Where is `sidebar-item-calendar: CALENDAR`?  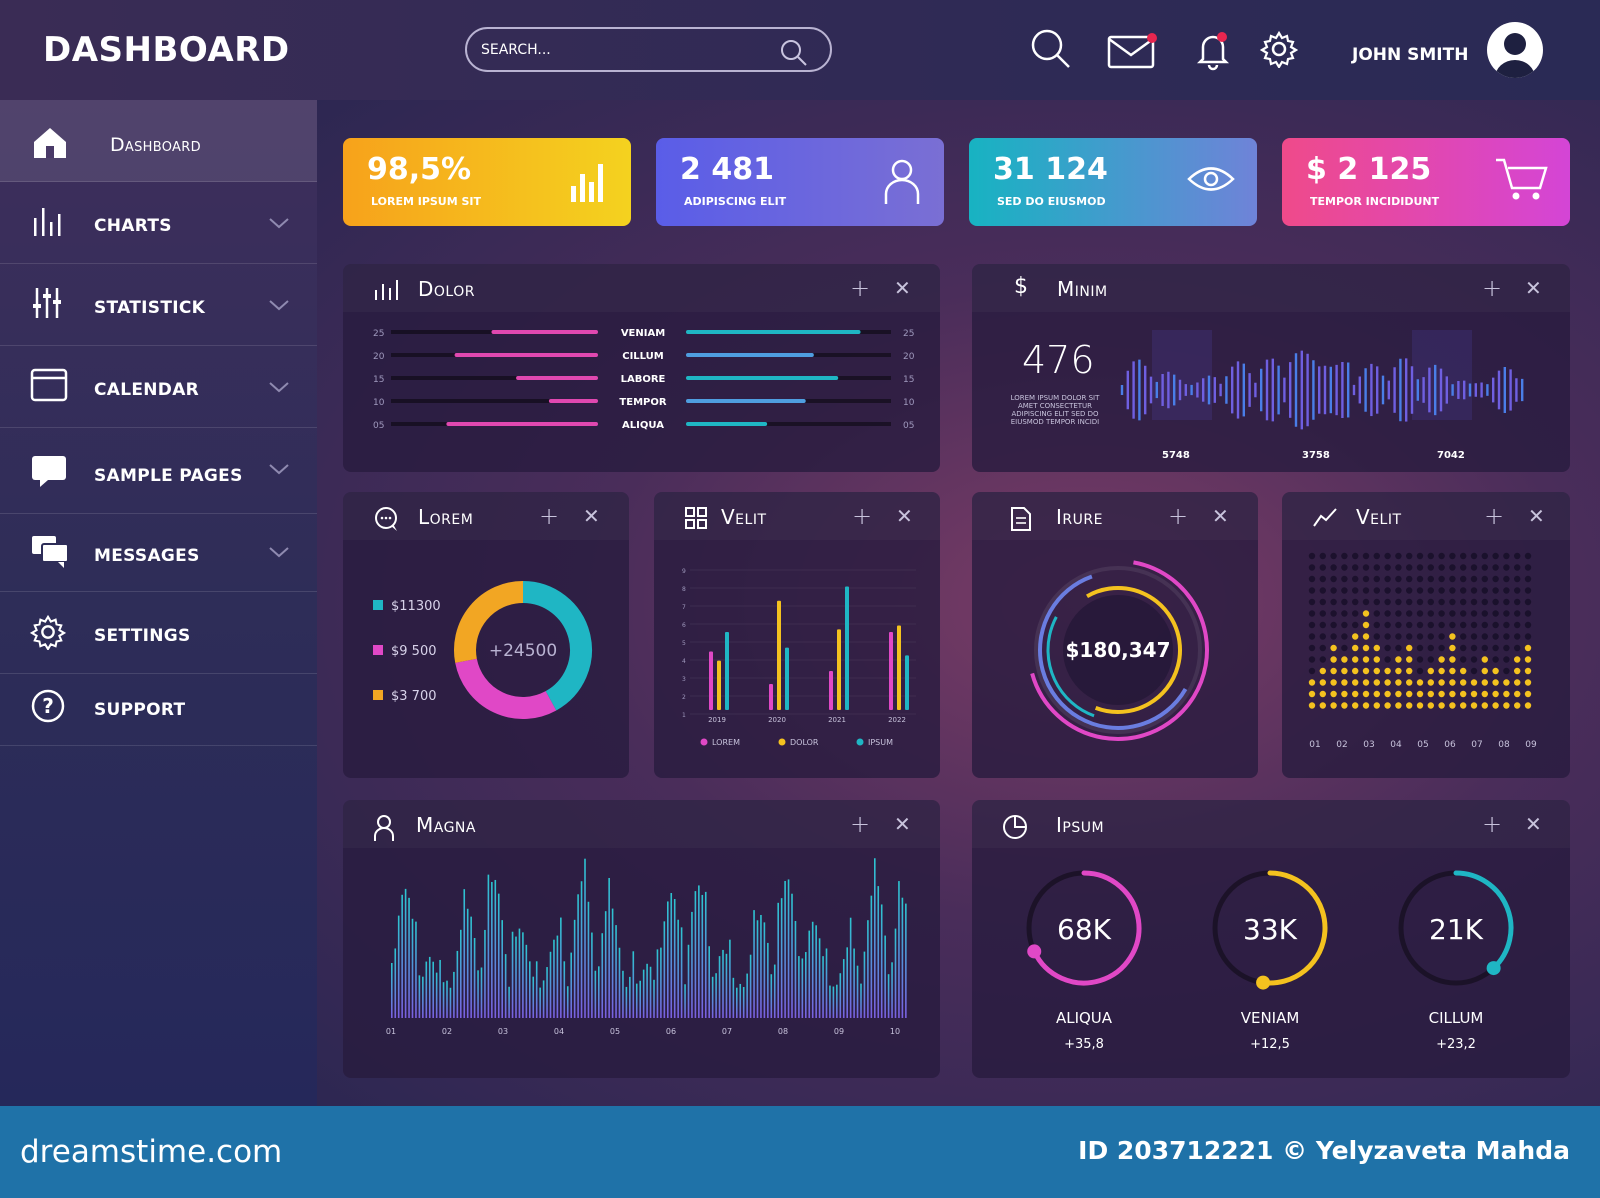 sidebar-item-calendar: CALENDAR is located at coordinates (158, 387).